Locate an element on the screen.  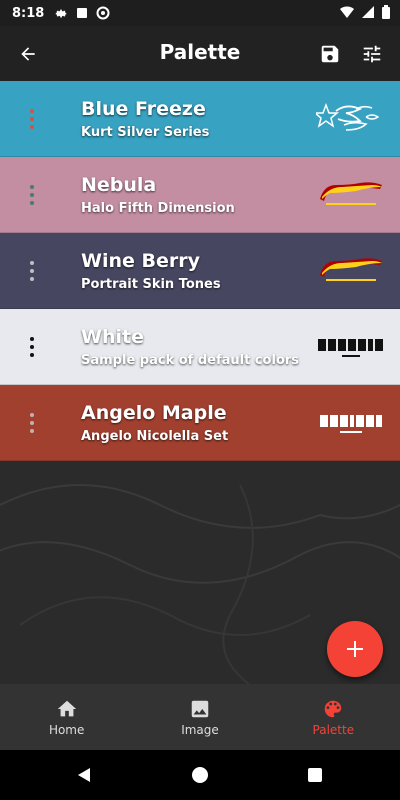
palette-row: Angelo Maple Angelo Nicolella Set is located at coordinates (200, 423).